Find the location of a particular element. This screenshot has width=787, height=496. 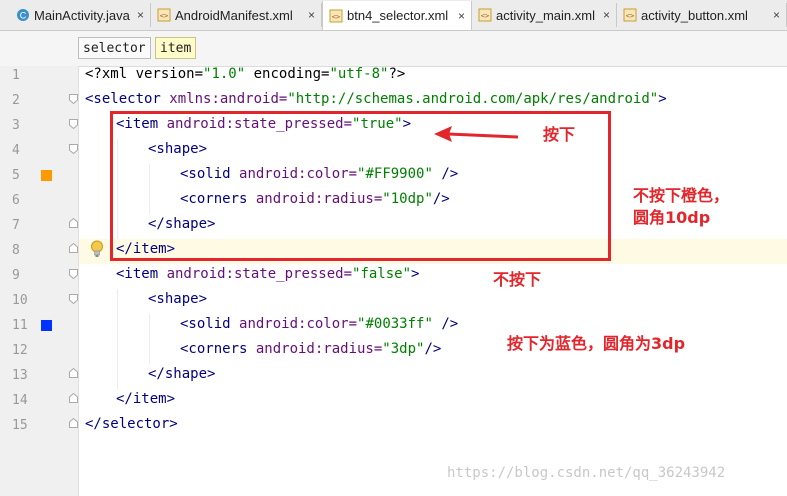

code-line-15: </selector> is located at coordinates (131, 424).